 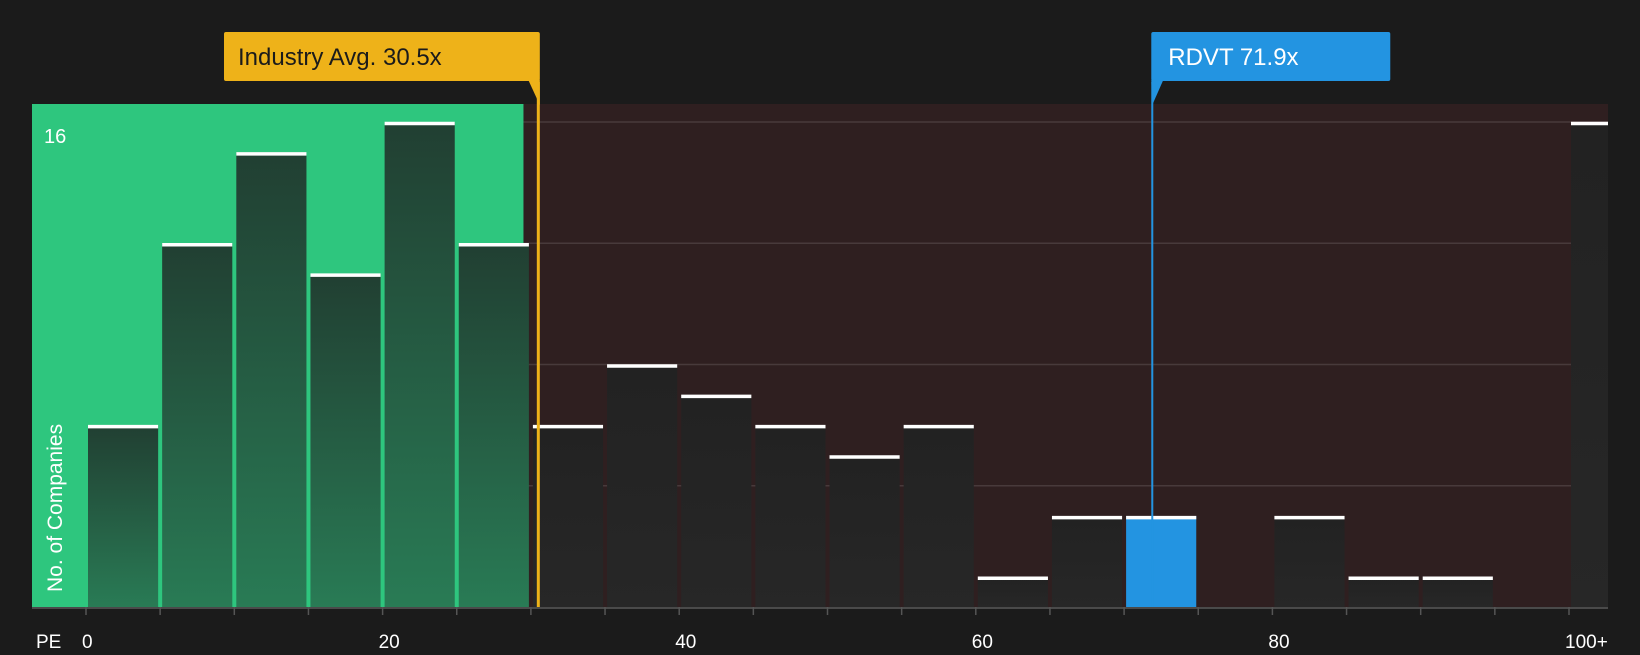 I want to click on x-tick-label: 60, so click(x=982, y=641).